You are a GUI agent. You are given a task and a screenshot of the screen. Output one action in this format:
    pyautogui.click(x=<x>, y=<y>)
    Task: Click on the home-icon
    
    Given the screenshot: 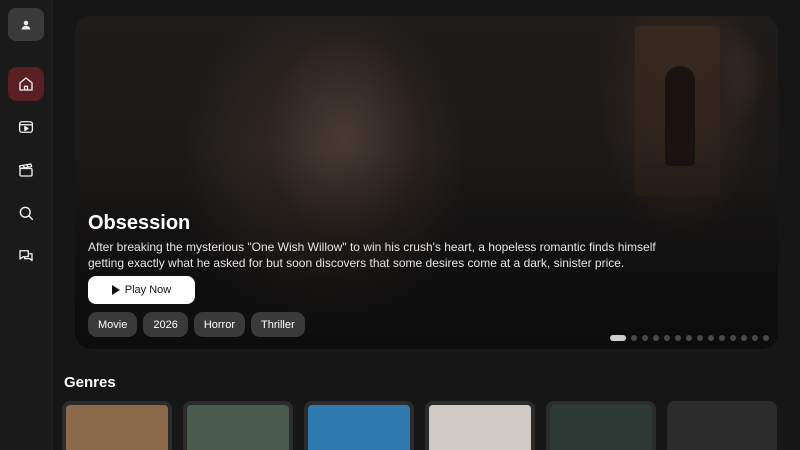 What is the action you would take?
    pyautogui.click(x=26, y=84)
    